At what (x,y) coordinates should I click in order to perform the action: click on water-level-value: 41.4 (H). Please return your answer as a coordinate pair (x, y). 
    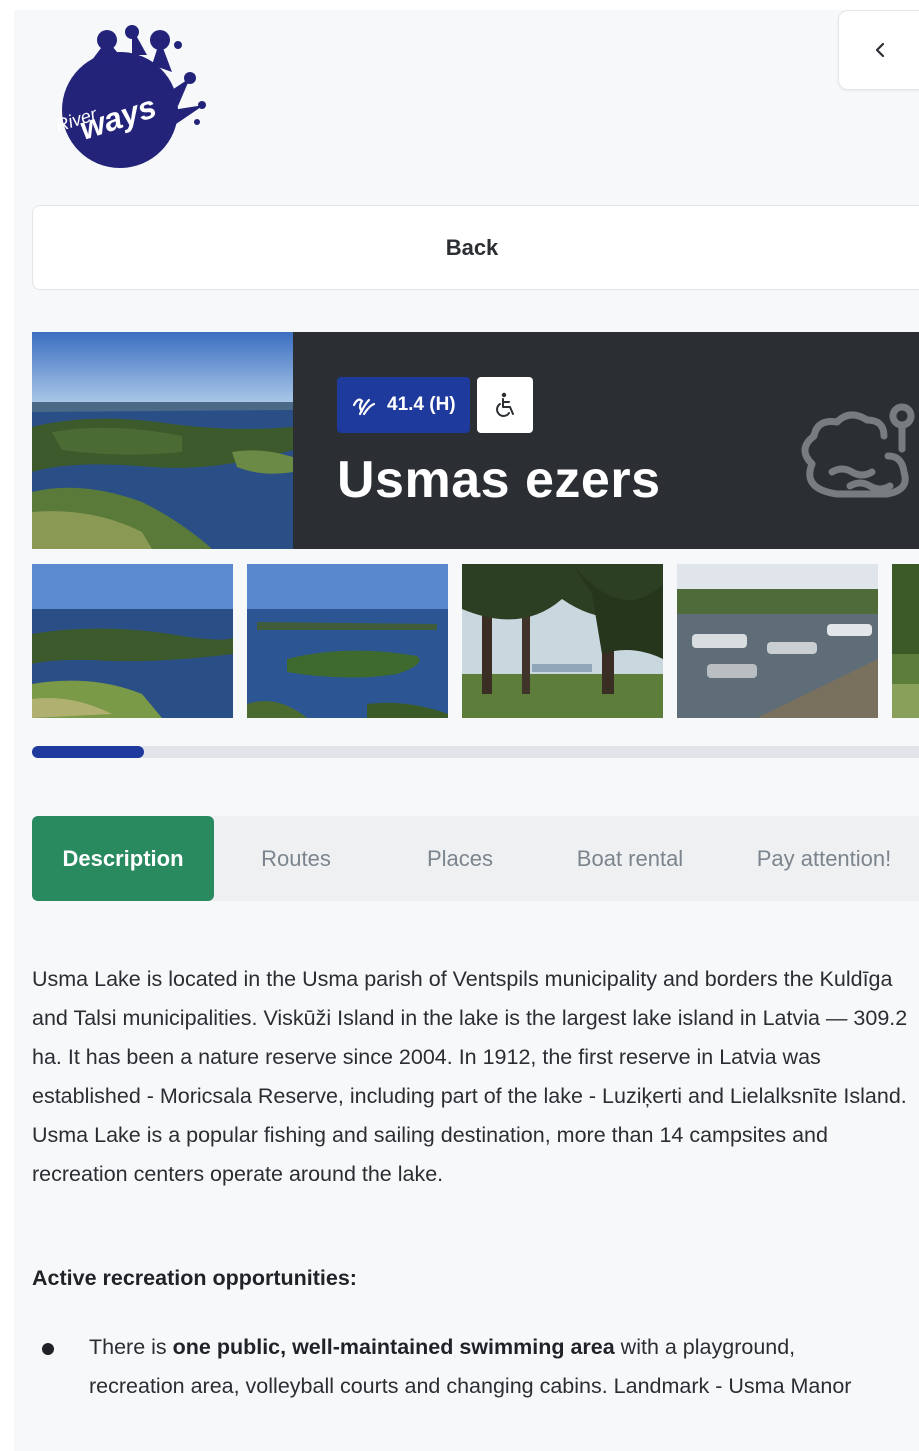
    Looking at the image, I should click on (421, 404).